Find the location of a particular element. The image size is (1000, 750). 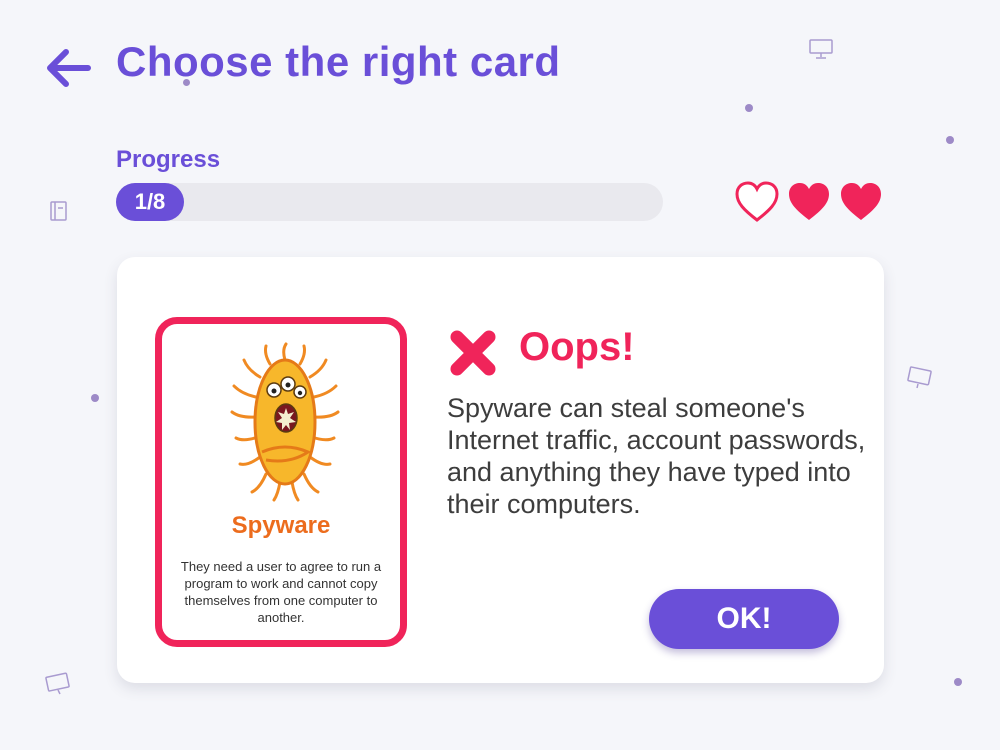

feedback-heading: Oops! is located at coordinates (577, 347).